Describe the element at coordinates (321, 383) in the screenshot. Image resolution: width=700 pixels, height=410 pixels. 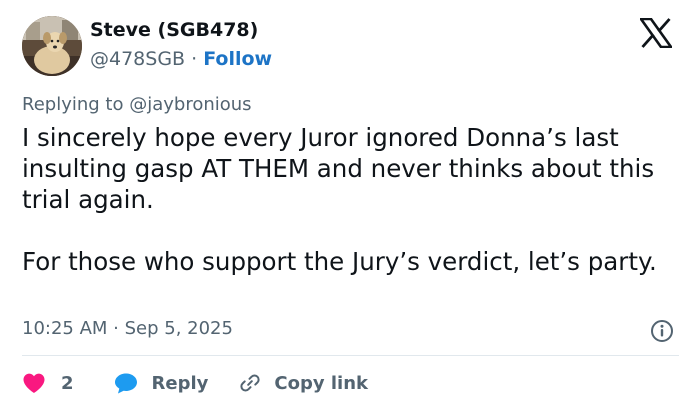
I see `copy-link-label: Copy link` at that location.